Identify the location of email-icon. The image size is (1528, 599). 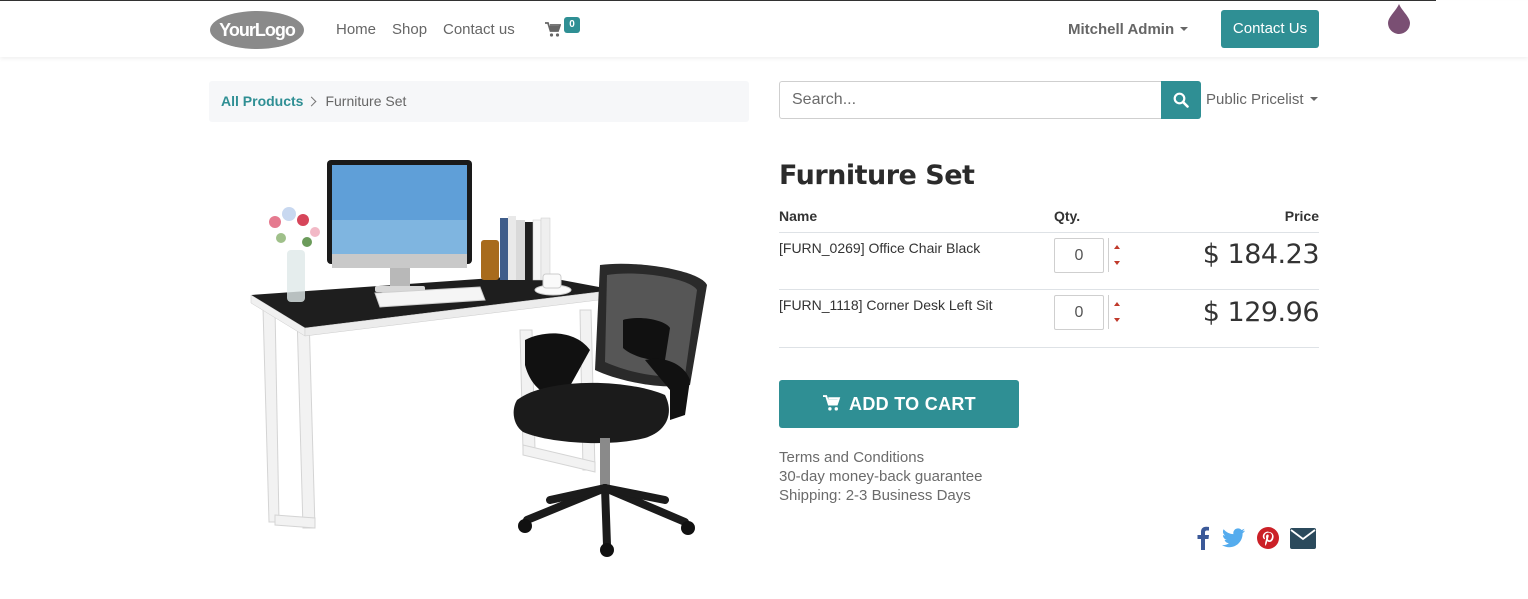
(1303, 538).